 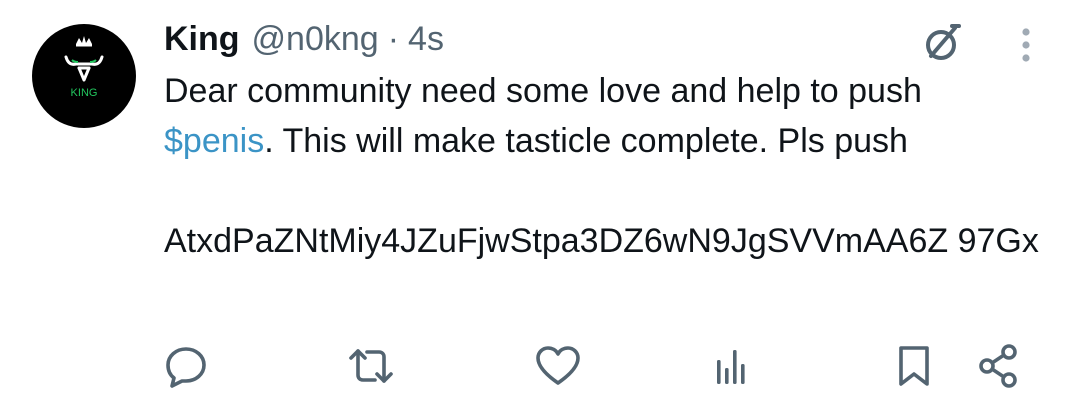 I want to click on share-icon, so click(x=998, y=366).